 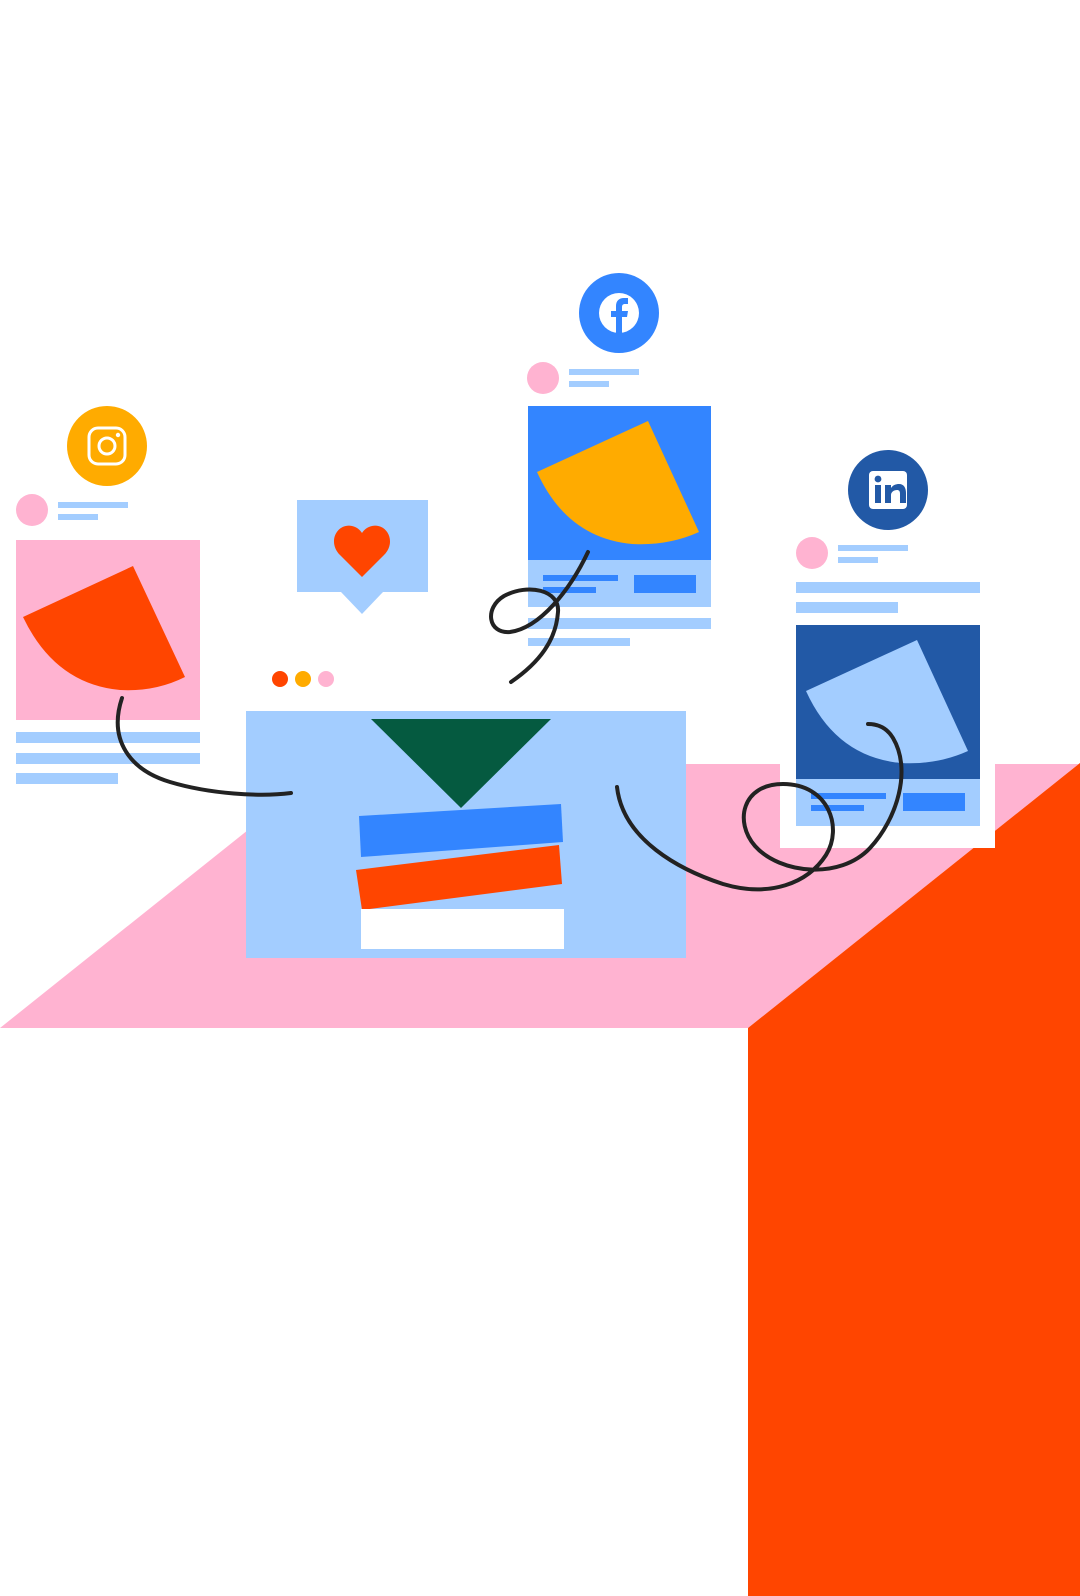 What do you see at coordinates (466, 814) in the screenshot?
I see `central-canvas` at bounding box center [466, 814].